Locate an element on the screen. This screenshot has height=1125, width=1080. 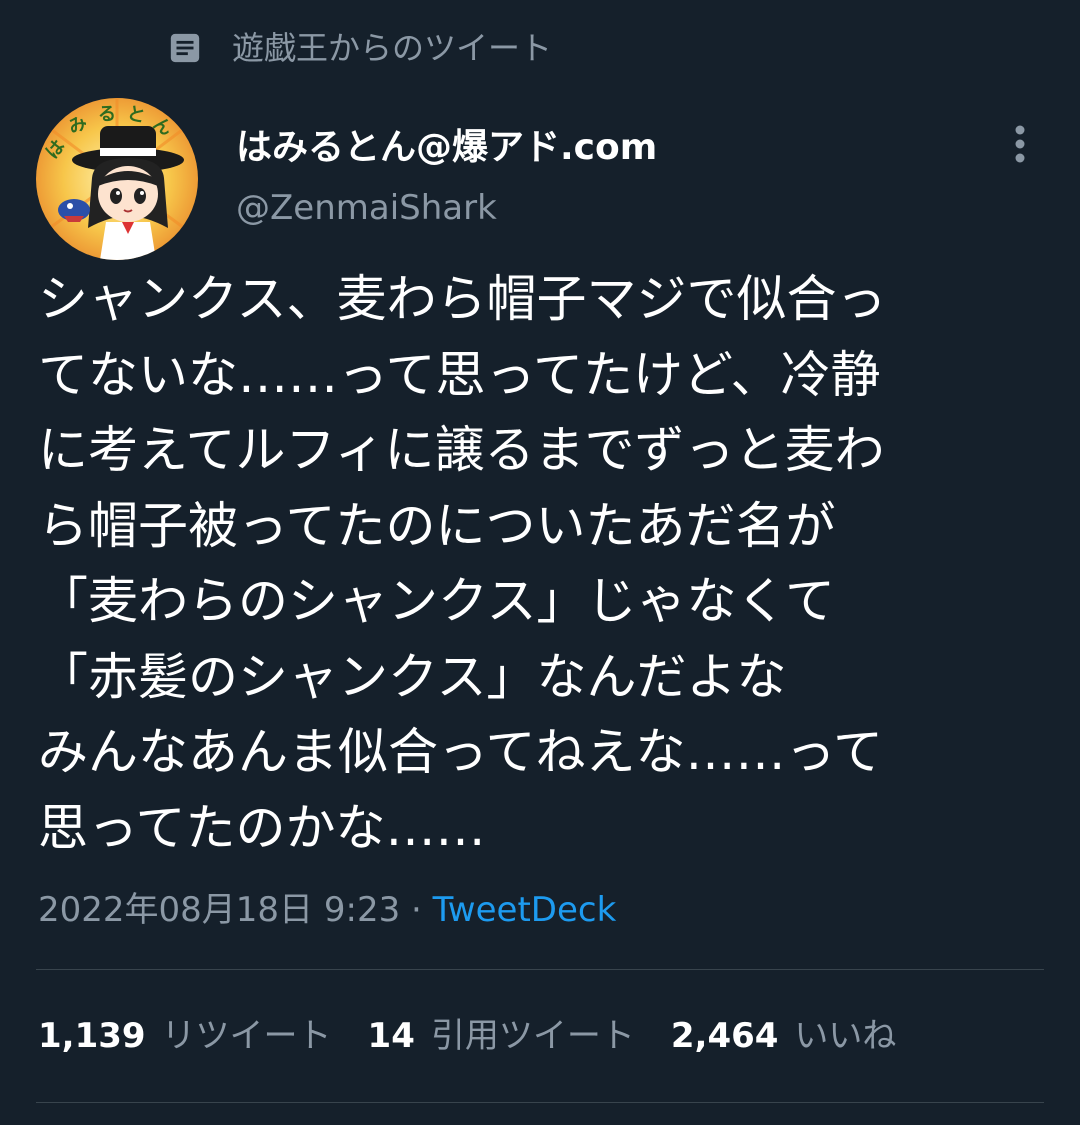
social-context: 遊戯王からのツイート is located at coordinates (360, 48).